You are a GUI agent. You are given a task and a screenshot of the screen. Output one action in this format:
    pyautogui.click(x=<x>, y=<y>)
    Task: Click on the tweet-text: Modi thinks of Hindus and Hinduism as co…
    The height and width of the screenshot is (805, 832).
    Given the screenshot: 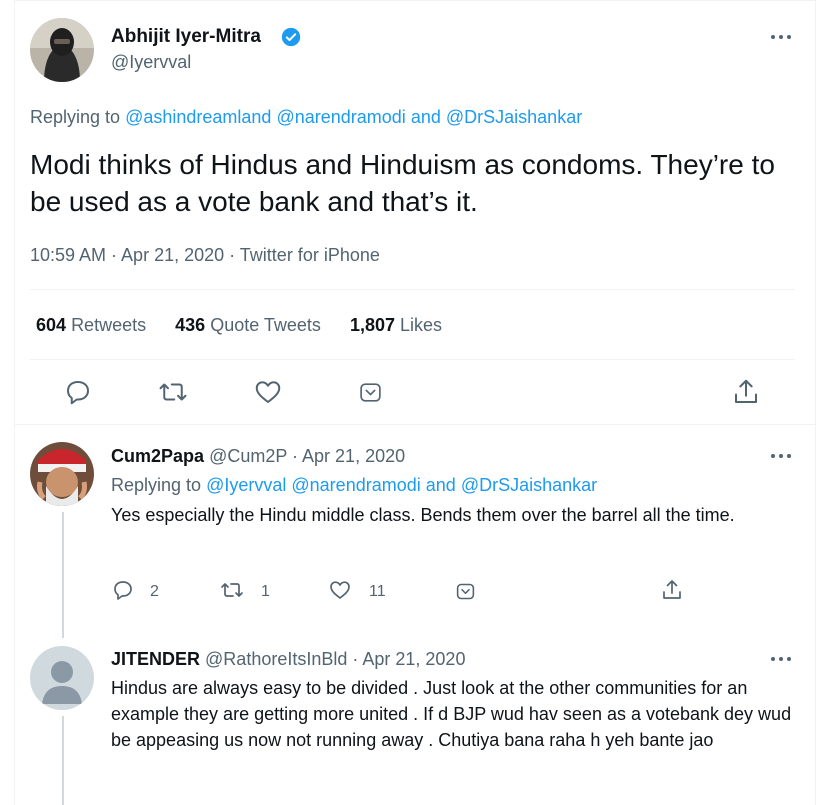 What is the action you would take?
    pyautogui.click(x=402, y=183)
    